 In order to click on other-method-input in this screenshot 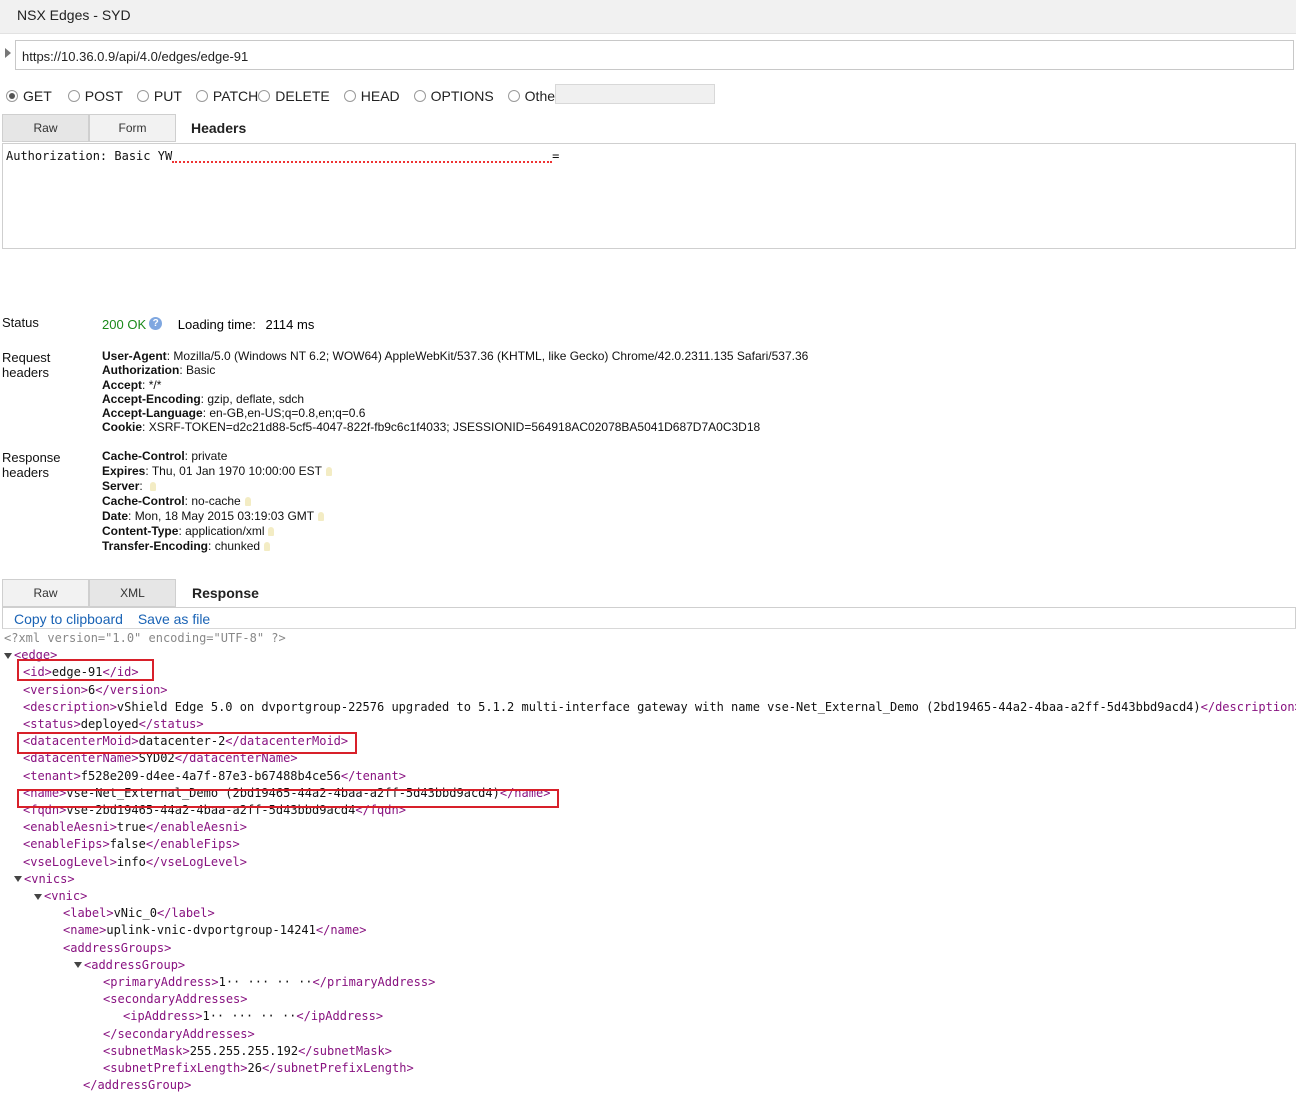, I will do `click(635, 94)`.